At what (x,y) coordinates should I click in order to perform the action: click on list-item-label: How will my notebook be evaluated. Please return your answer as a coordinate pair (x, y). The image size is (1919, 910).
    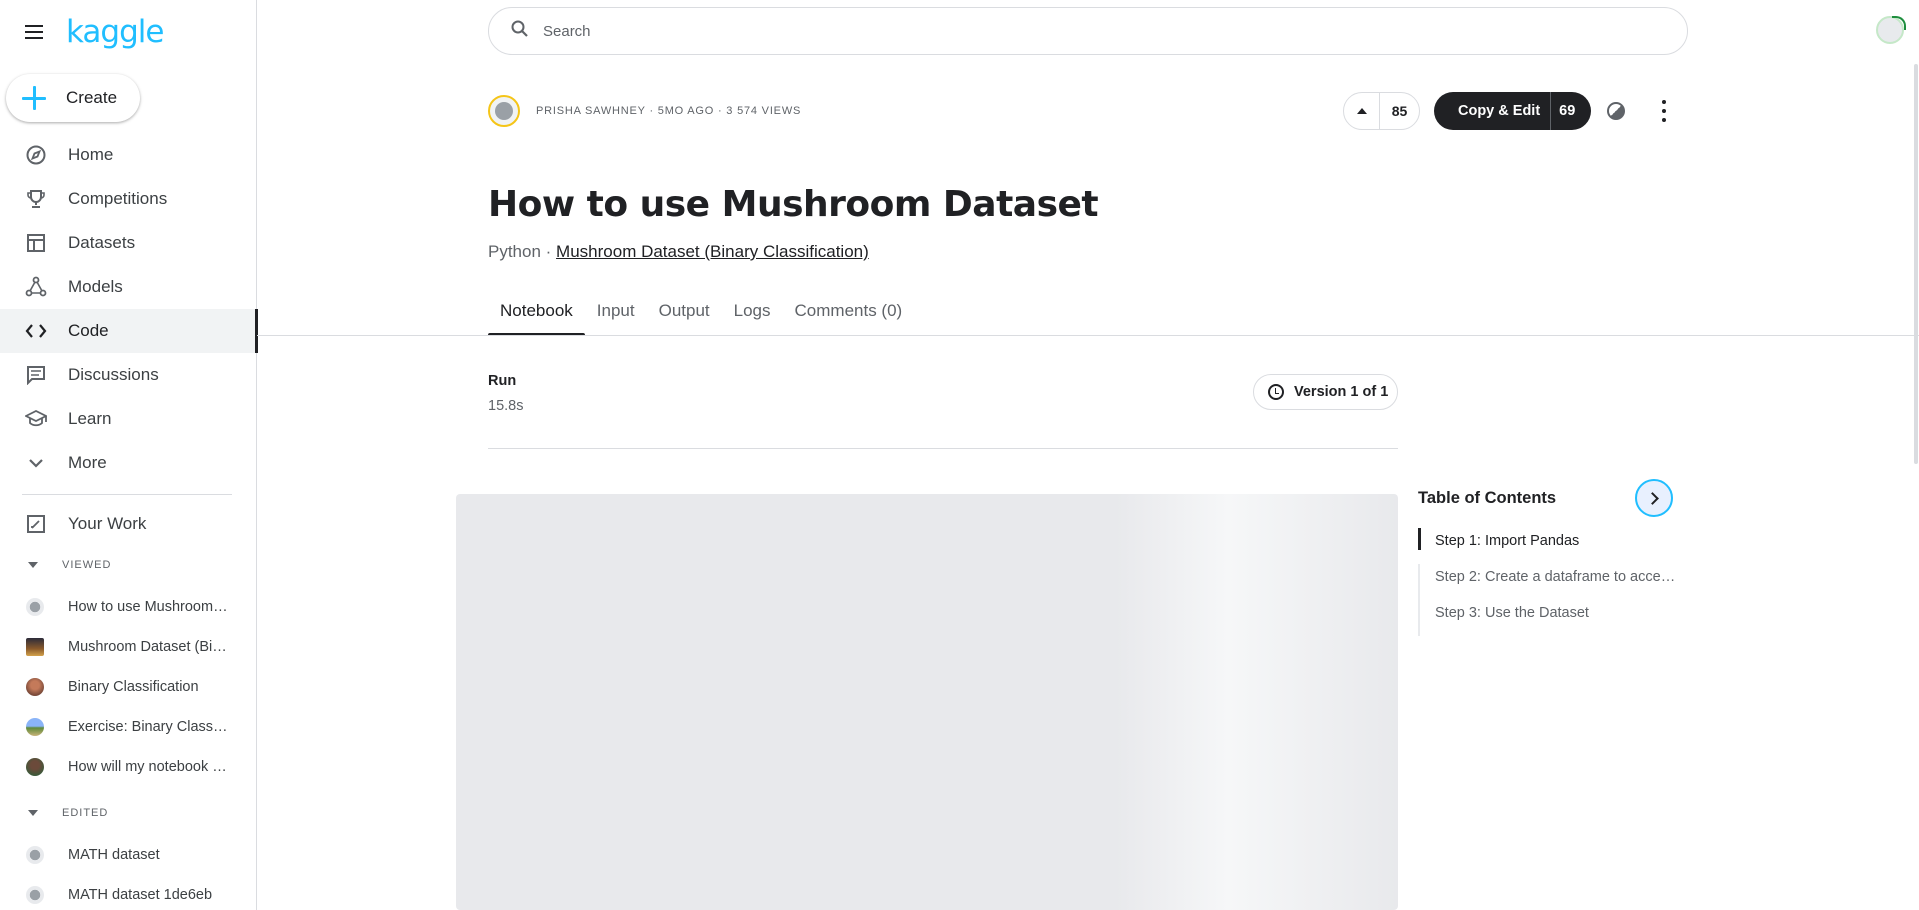
    Looking at the image, I should click on (148, 767).